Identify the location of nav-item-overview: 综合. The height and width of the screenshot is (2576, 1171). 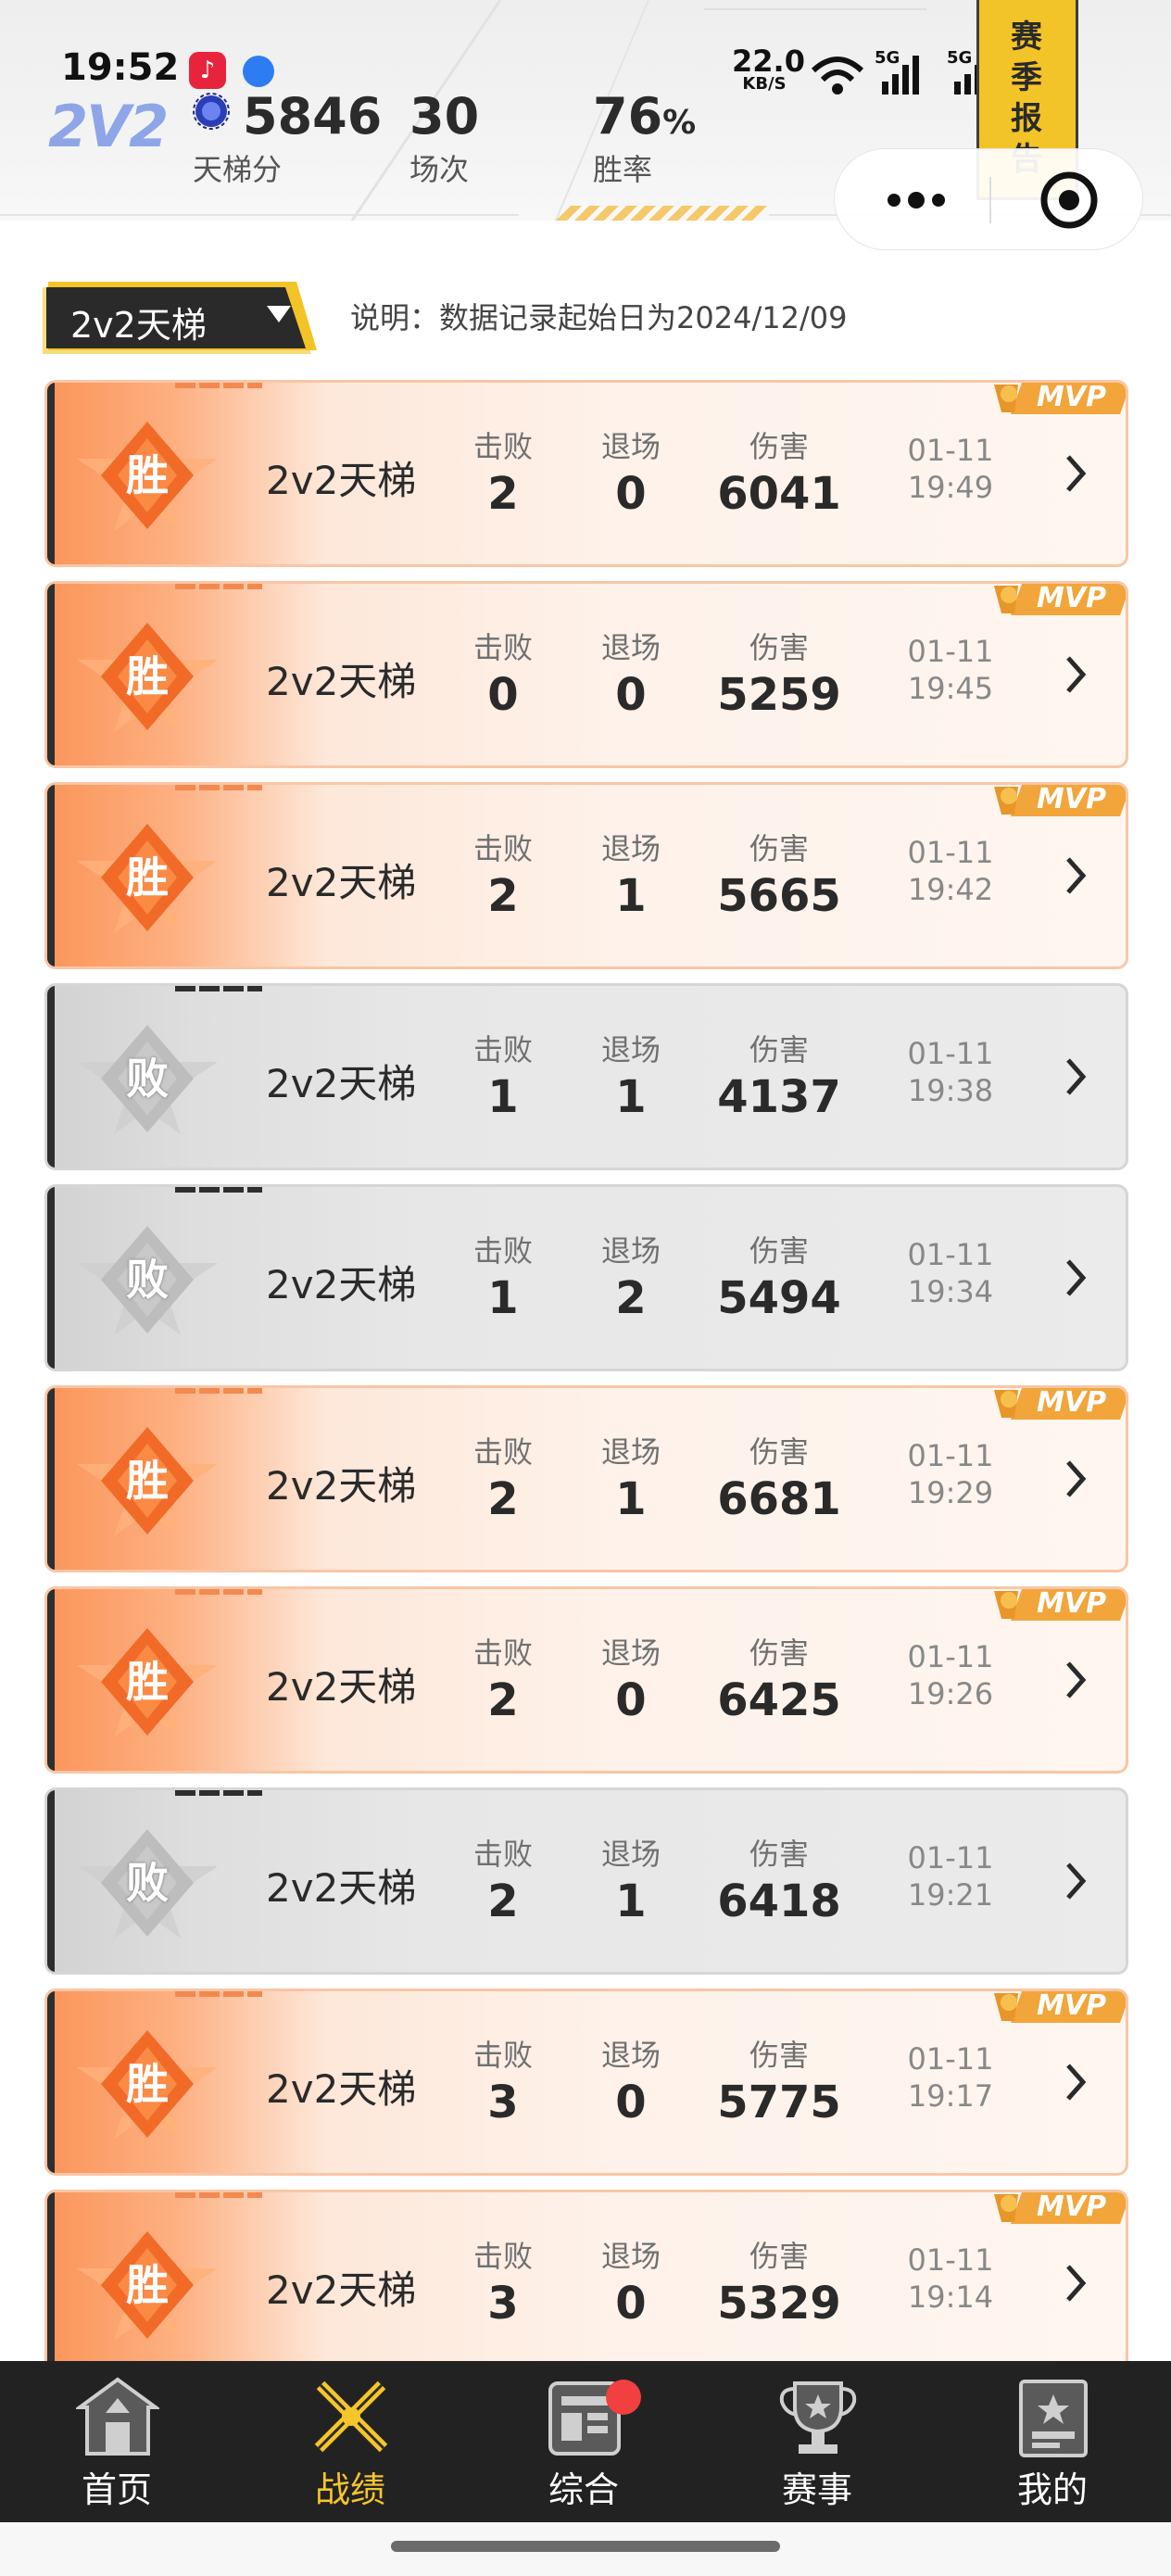
(584, 2442).